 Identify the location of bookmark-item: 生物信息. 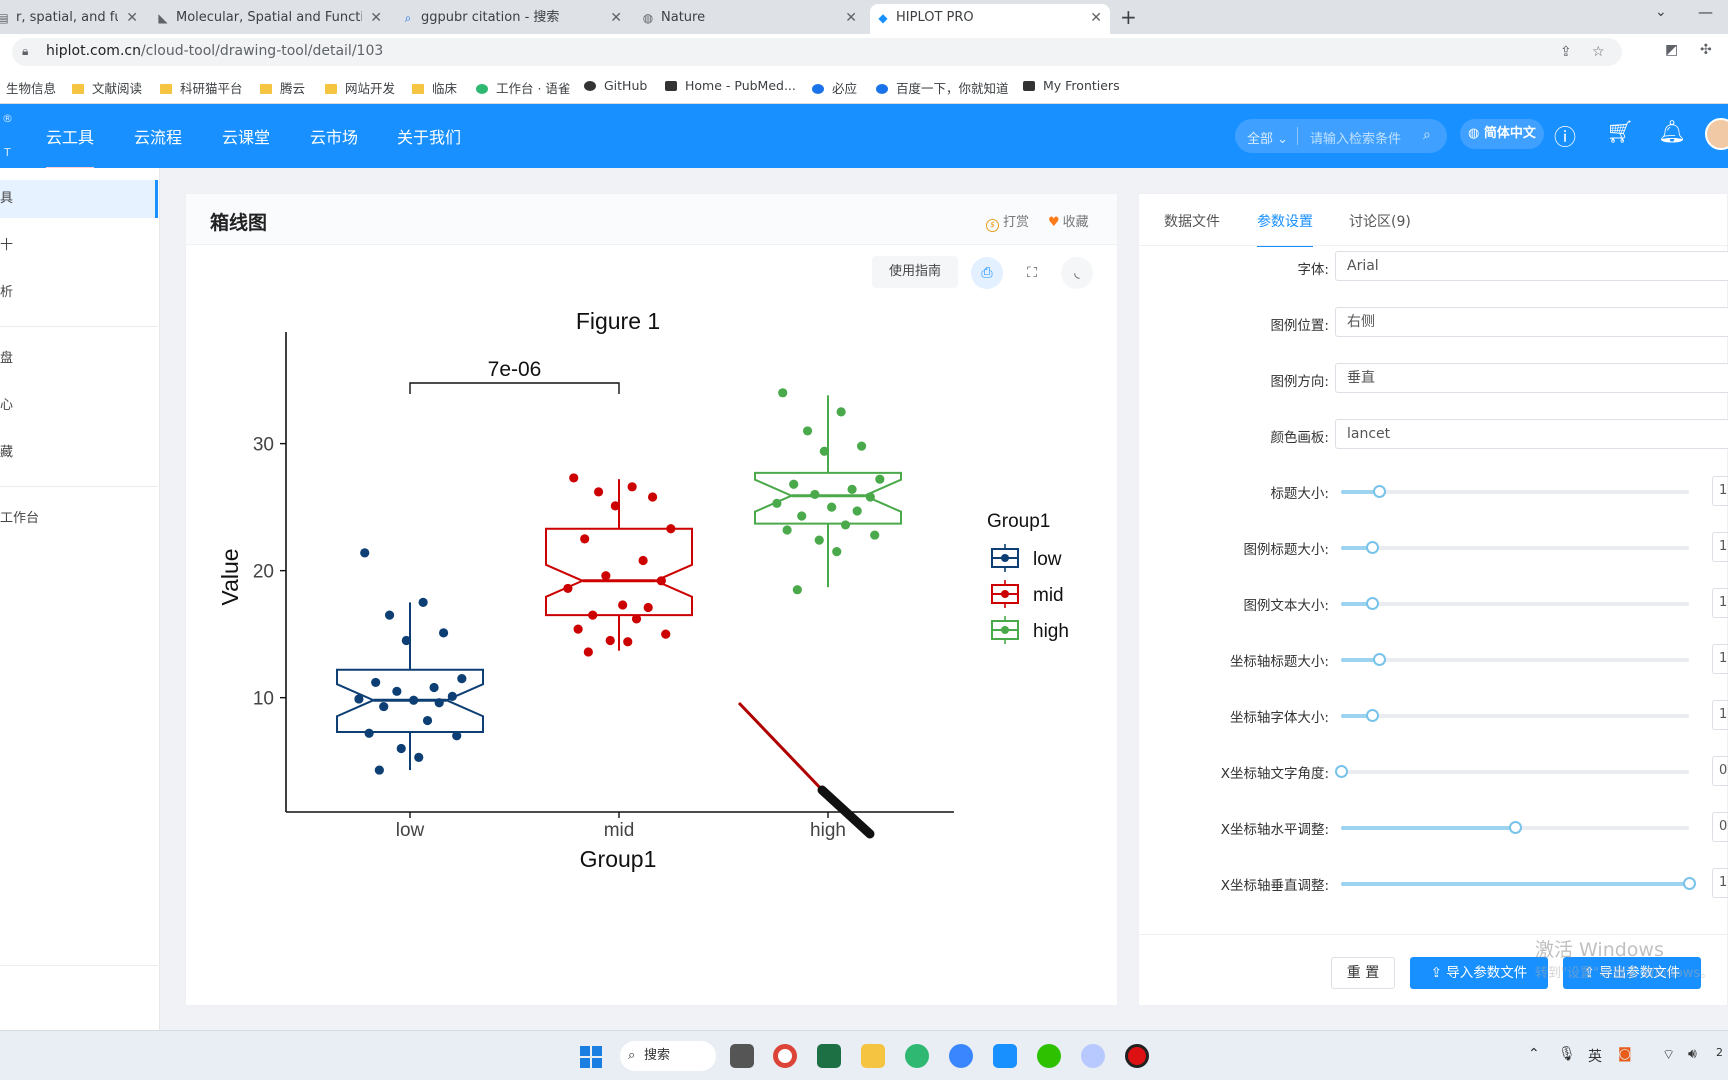
(31, 87).